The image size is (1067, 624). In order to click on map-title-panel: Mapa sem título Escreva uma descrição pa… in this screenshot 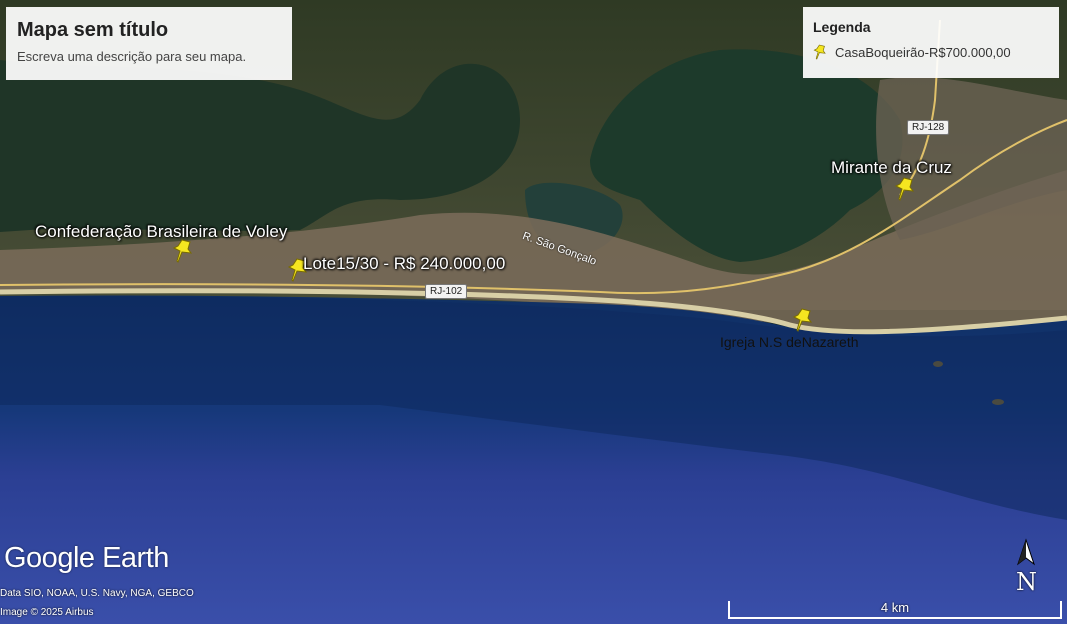, I will do `click(149, 43)`.